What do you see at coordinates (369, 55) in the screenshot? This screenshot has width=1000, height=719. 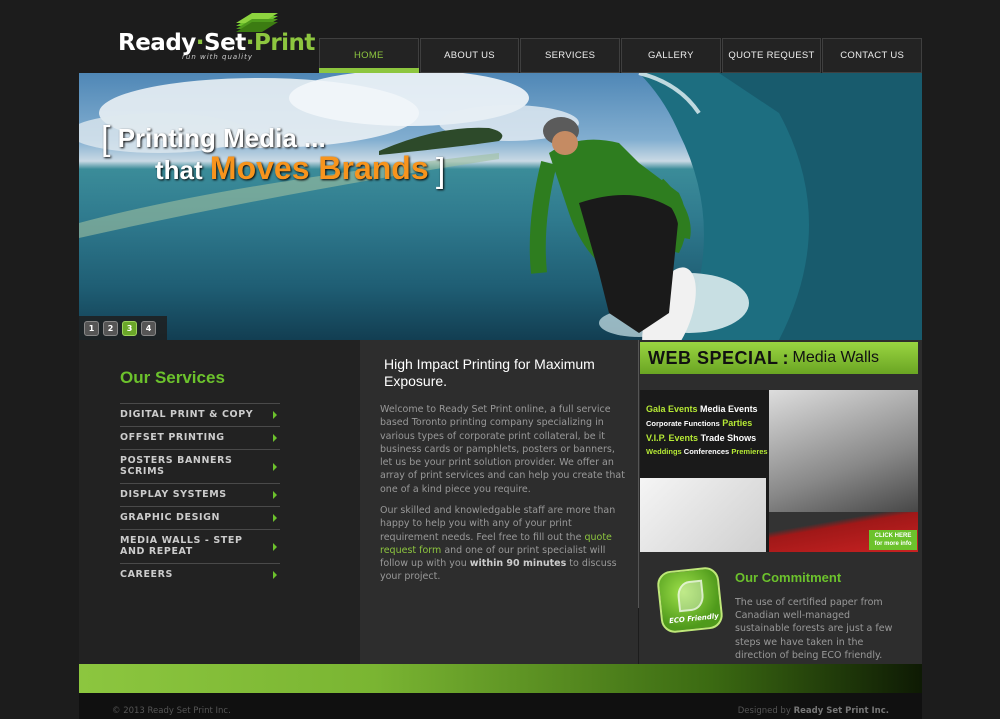 I see `nav-home: HOME` at bounding box center [369, 55].